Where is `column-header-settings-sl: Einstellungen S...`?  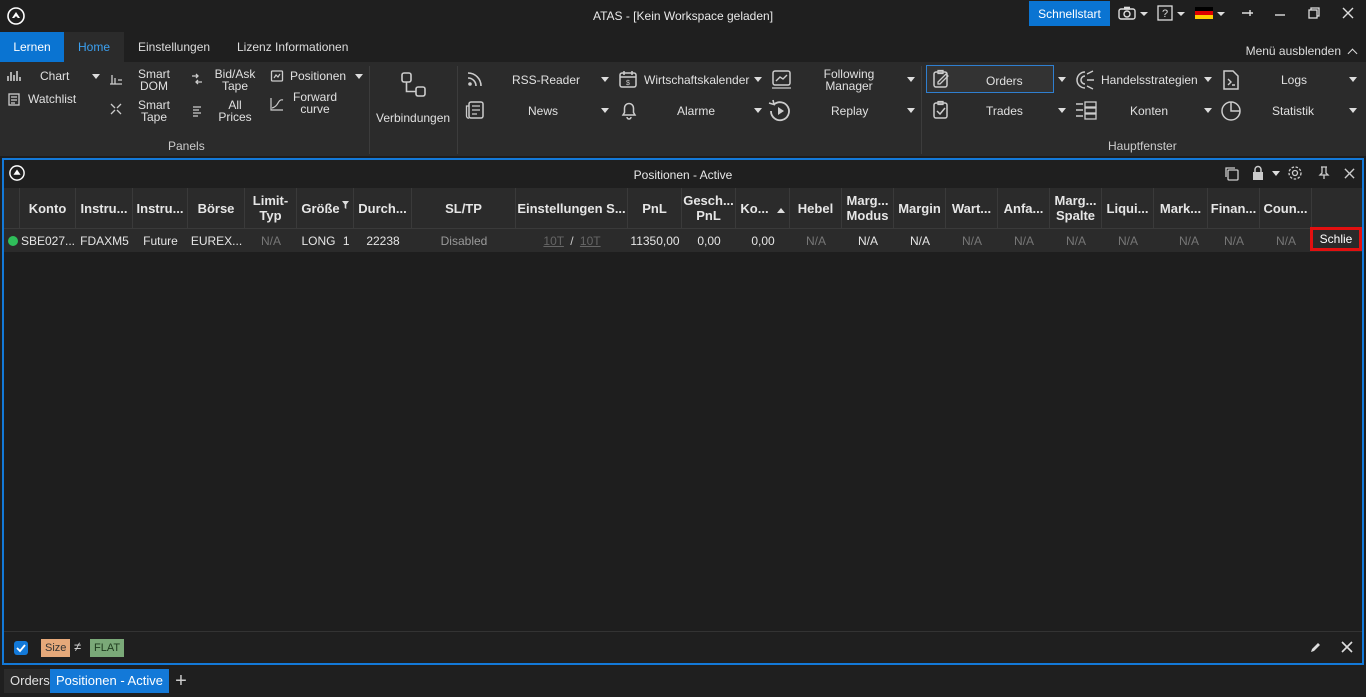 column-header-settings-sl: Einstellungen S... is located at coordinates (572, 208).